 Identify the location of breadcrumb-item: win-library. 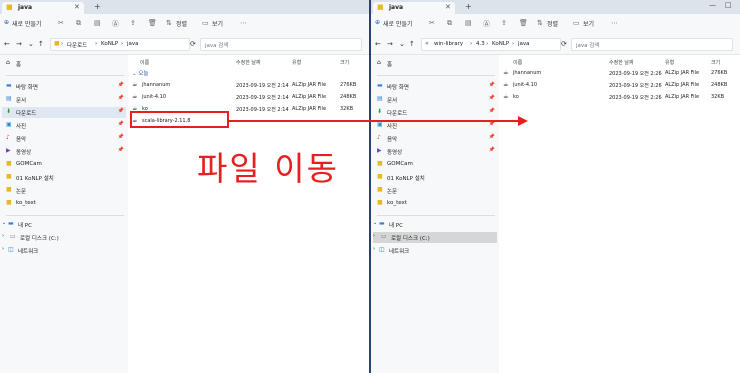
(448, 44).